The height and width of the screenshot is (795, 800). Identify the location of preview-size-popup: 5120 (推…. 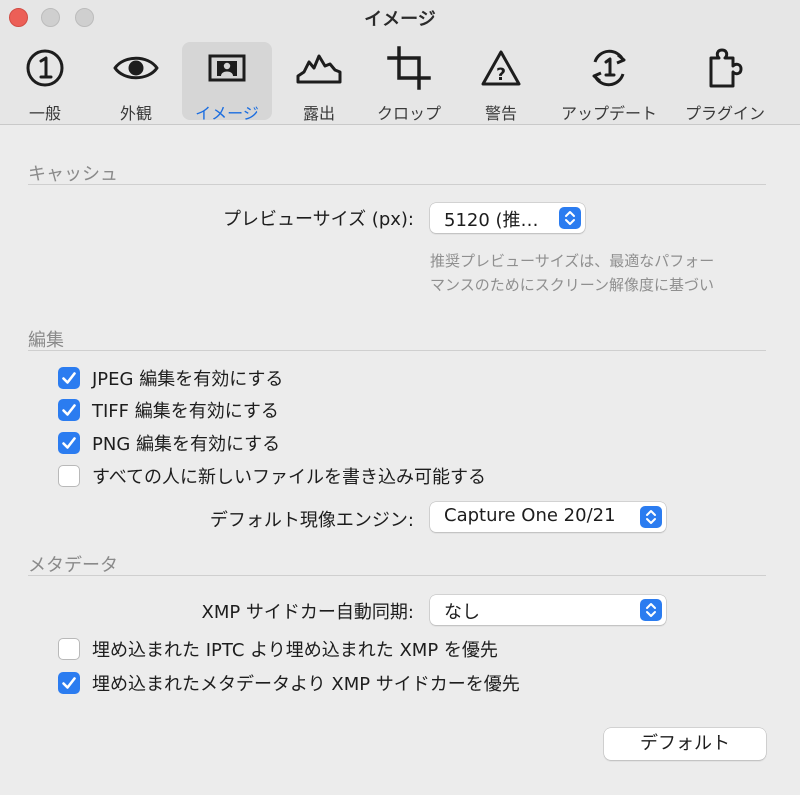
(507, 218).